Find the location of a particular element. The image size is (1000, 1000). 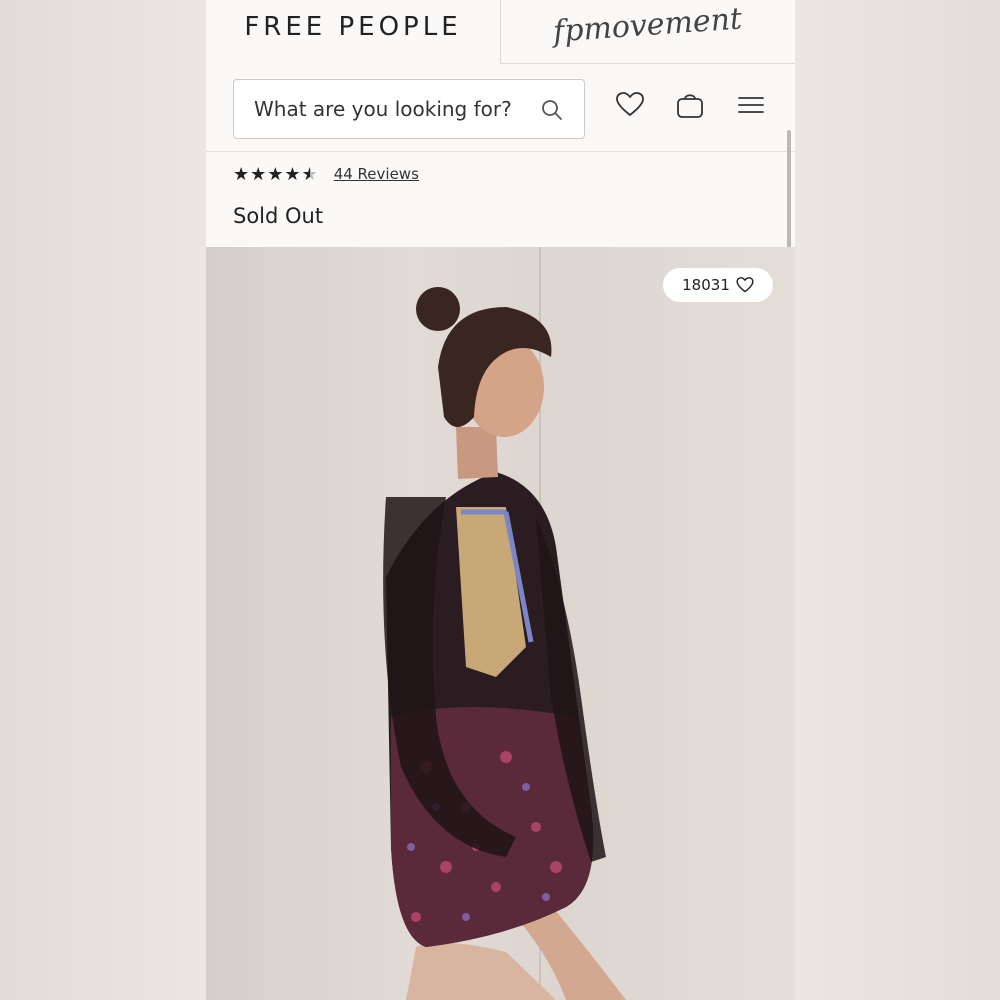

search-bar-row: What are you looking for? is located at coordinates (500, 108).